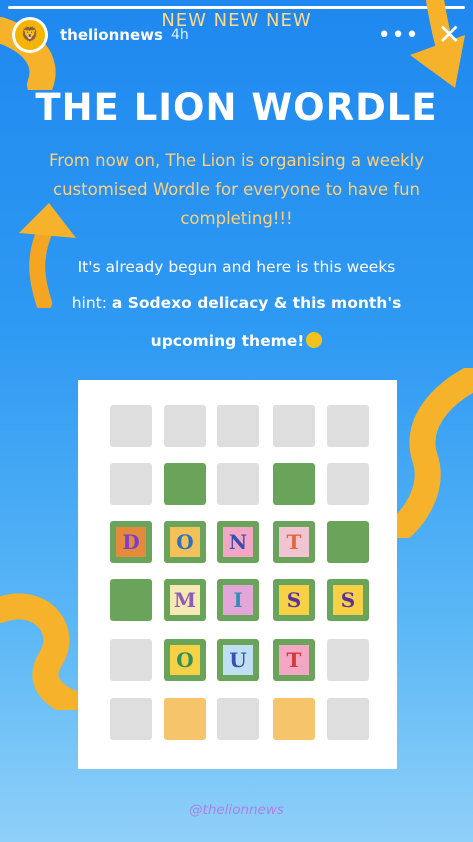 The image size is (473, 842). I want to click on orange-squiggle-right-decoration, so click(434, 453).